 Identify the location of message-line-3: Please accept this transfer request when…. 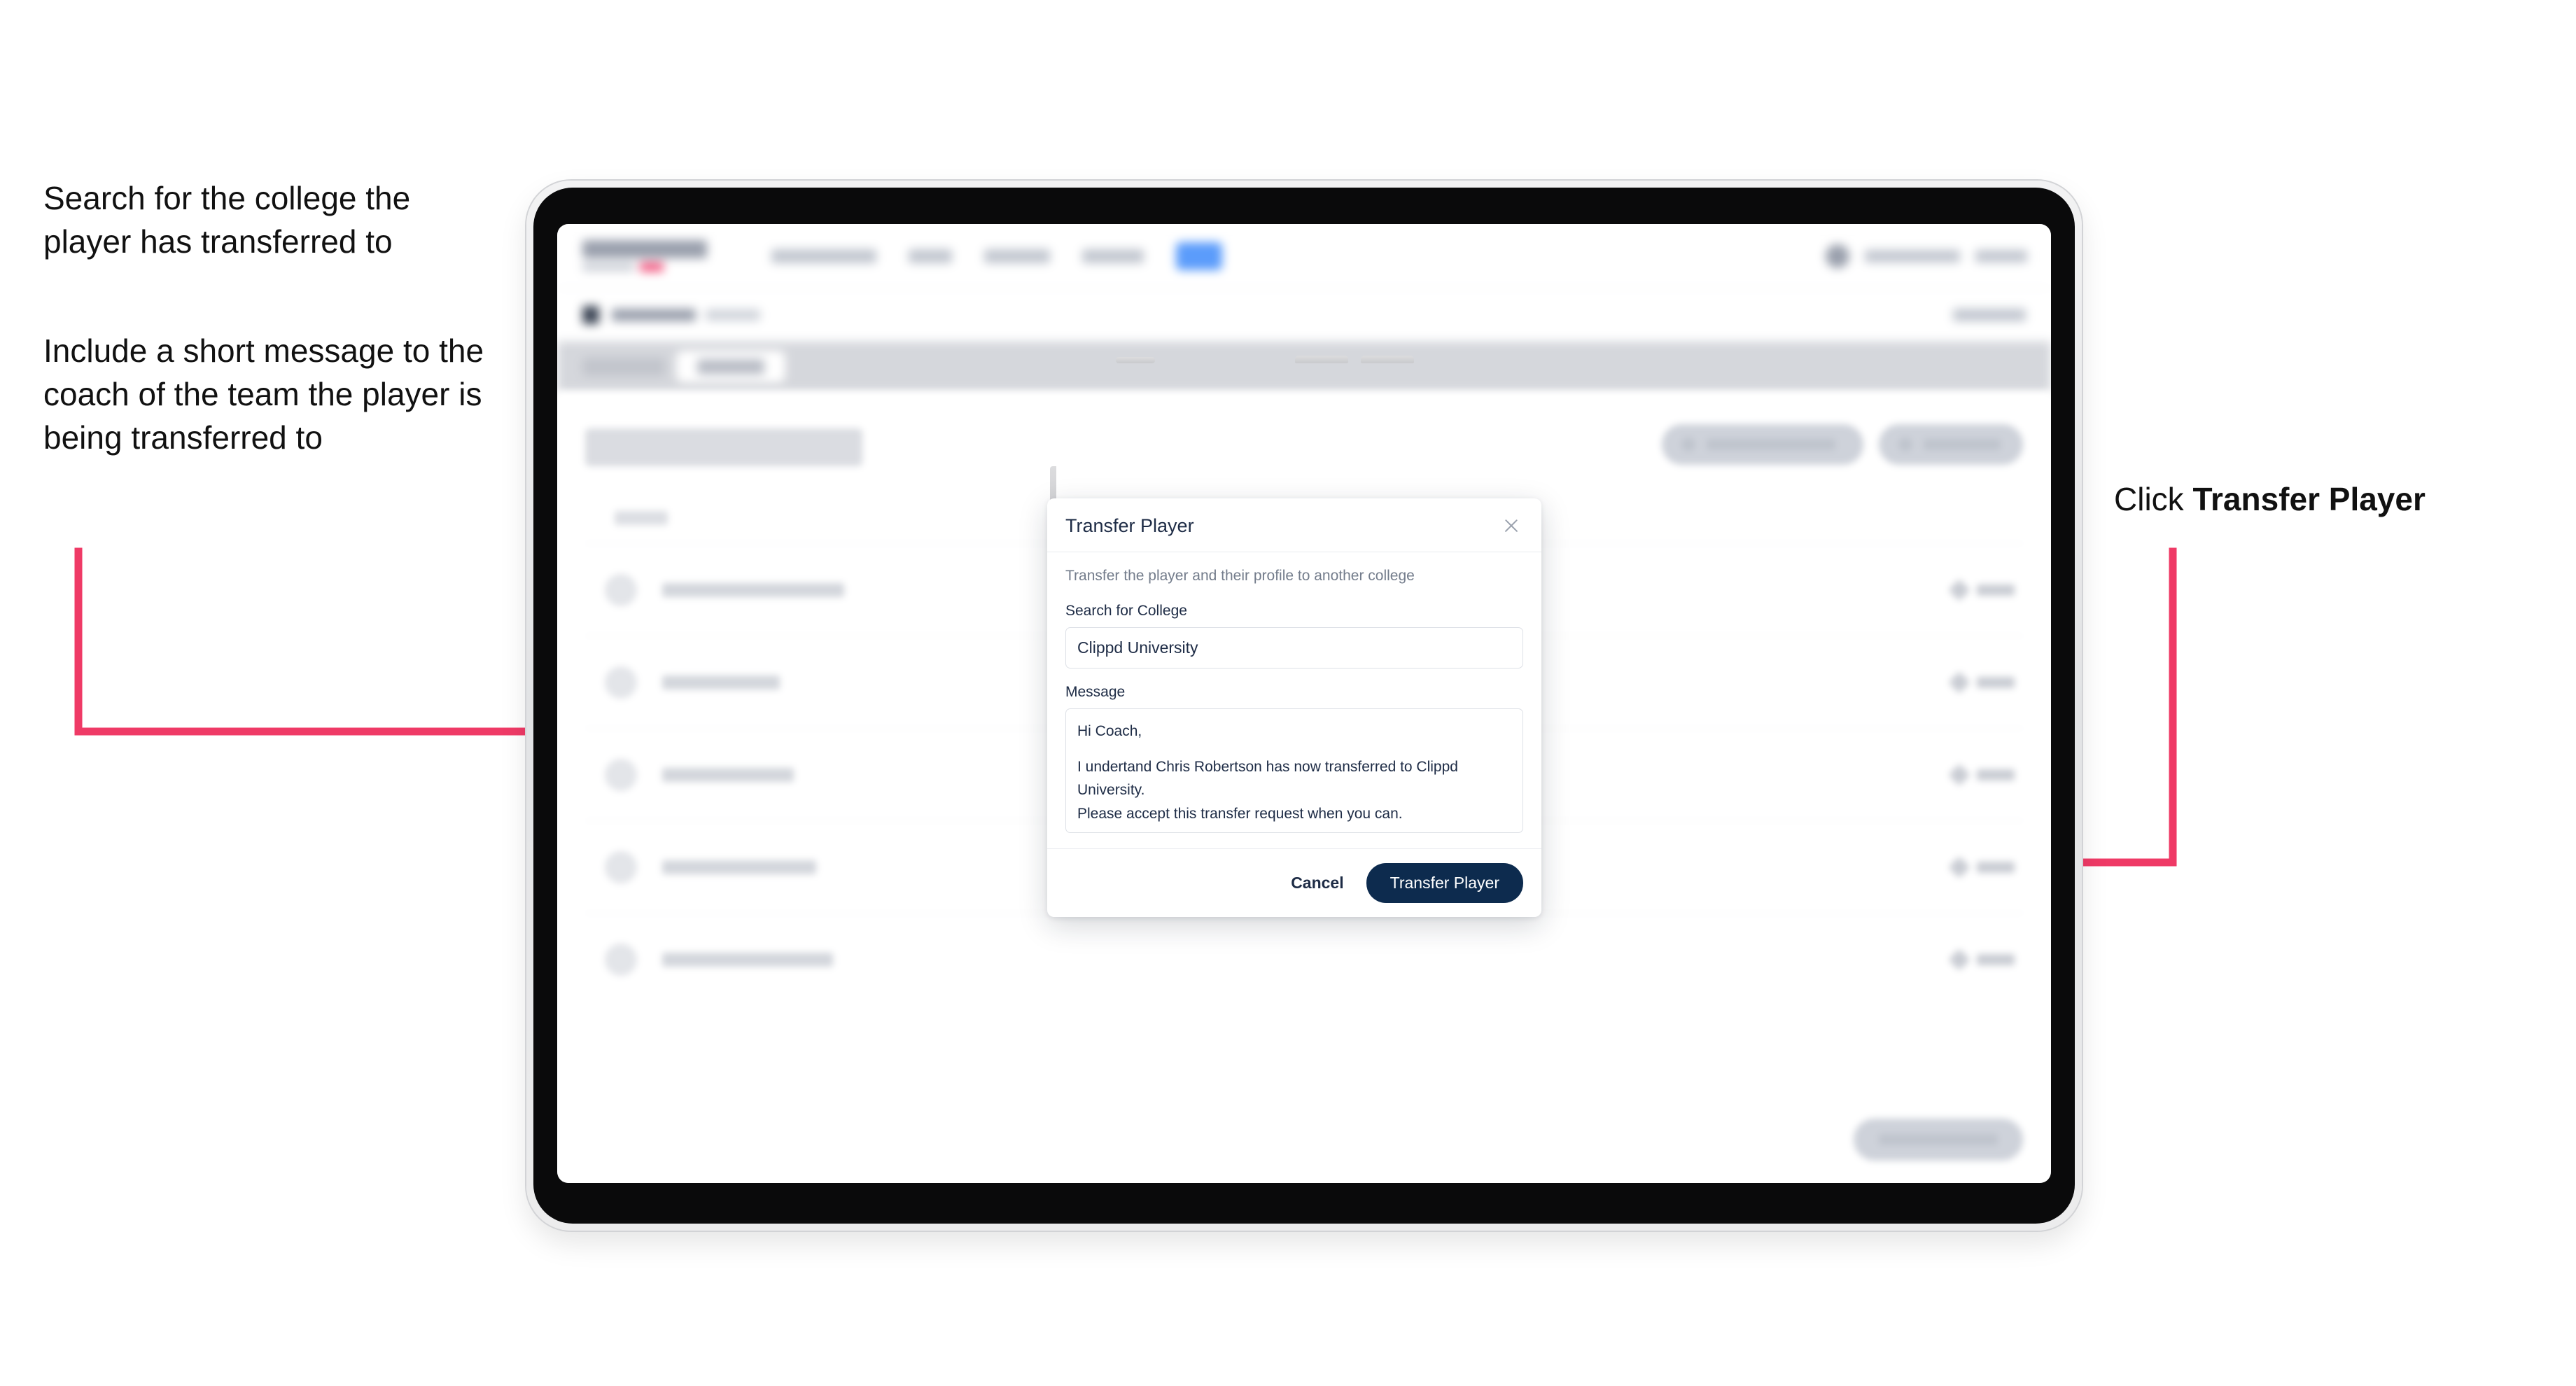
(1240, 813).